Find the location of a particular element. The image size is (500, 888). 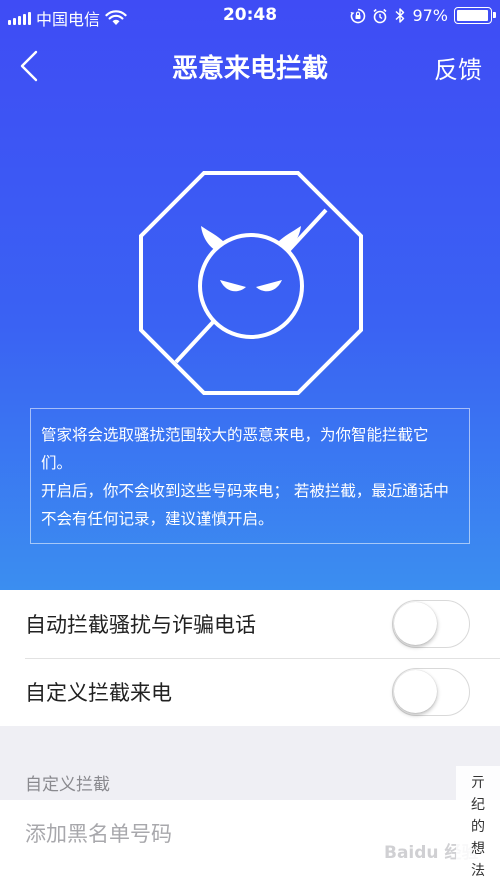

rotation-lock-icon is located at coordinates (358, 15).